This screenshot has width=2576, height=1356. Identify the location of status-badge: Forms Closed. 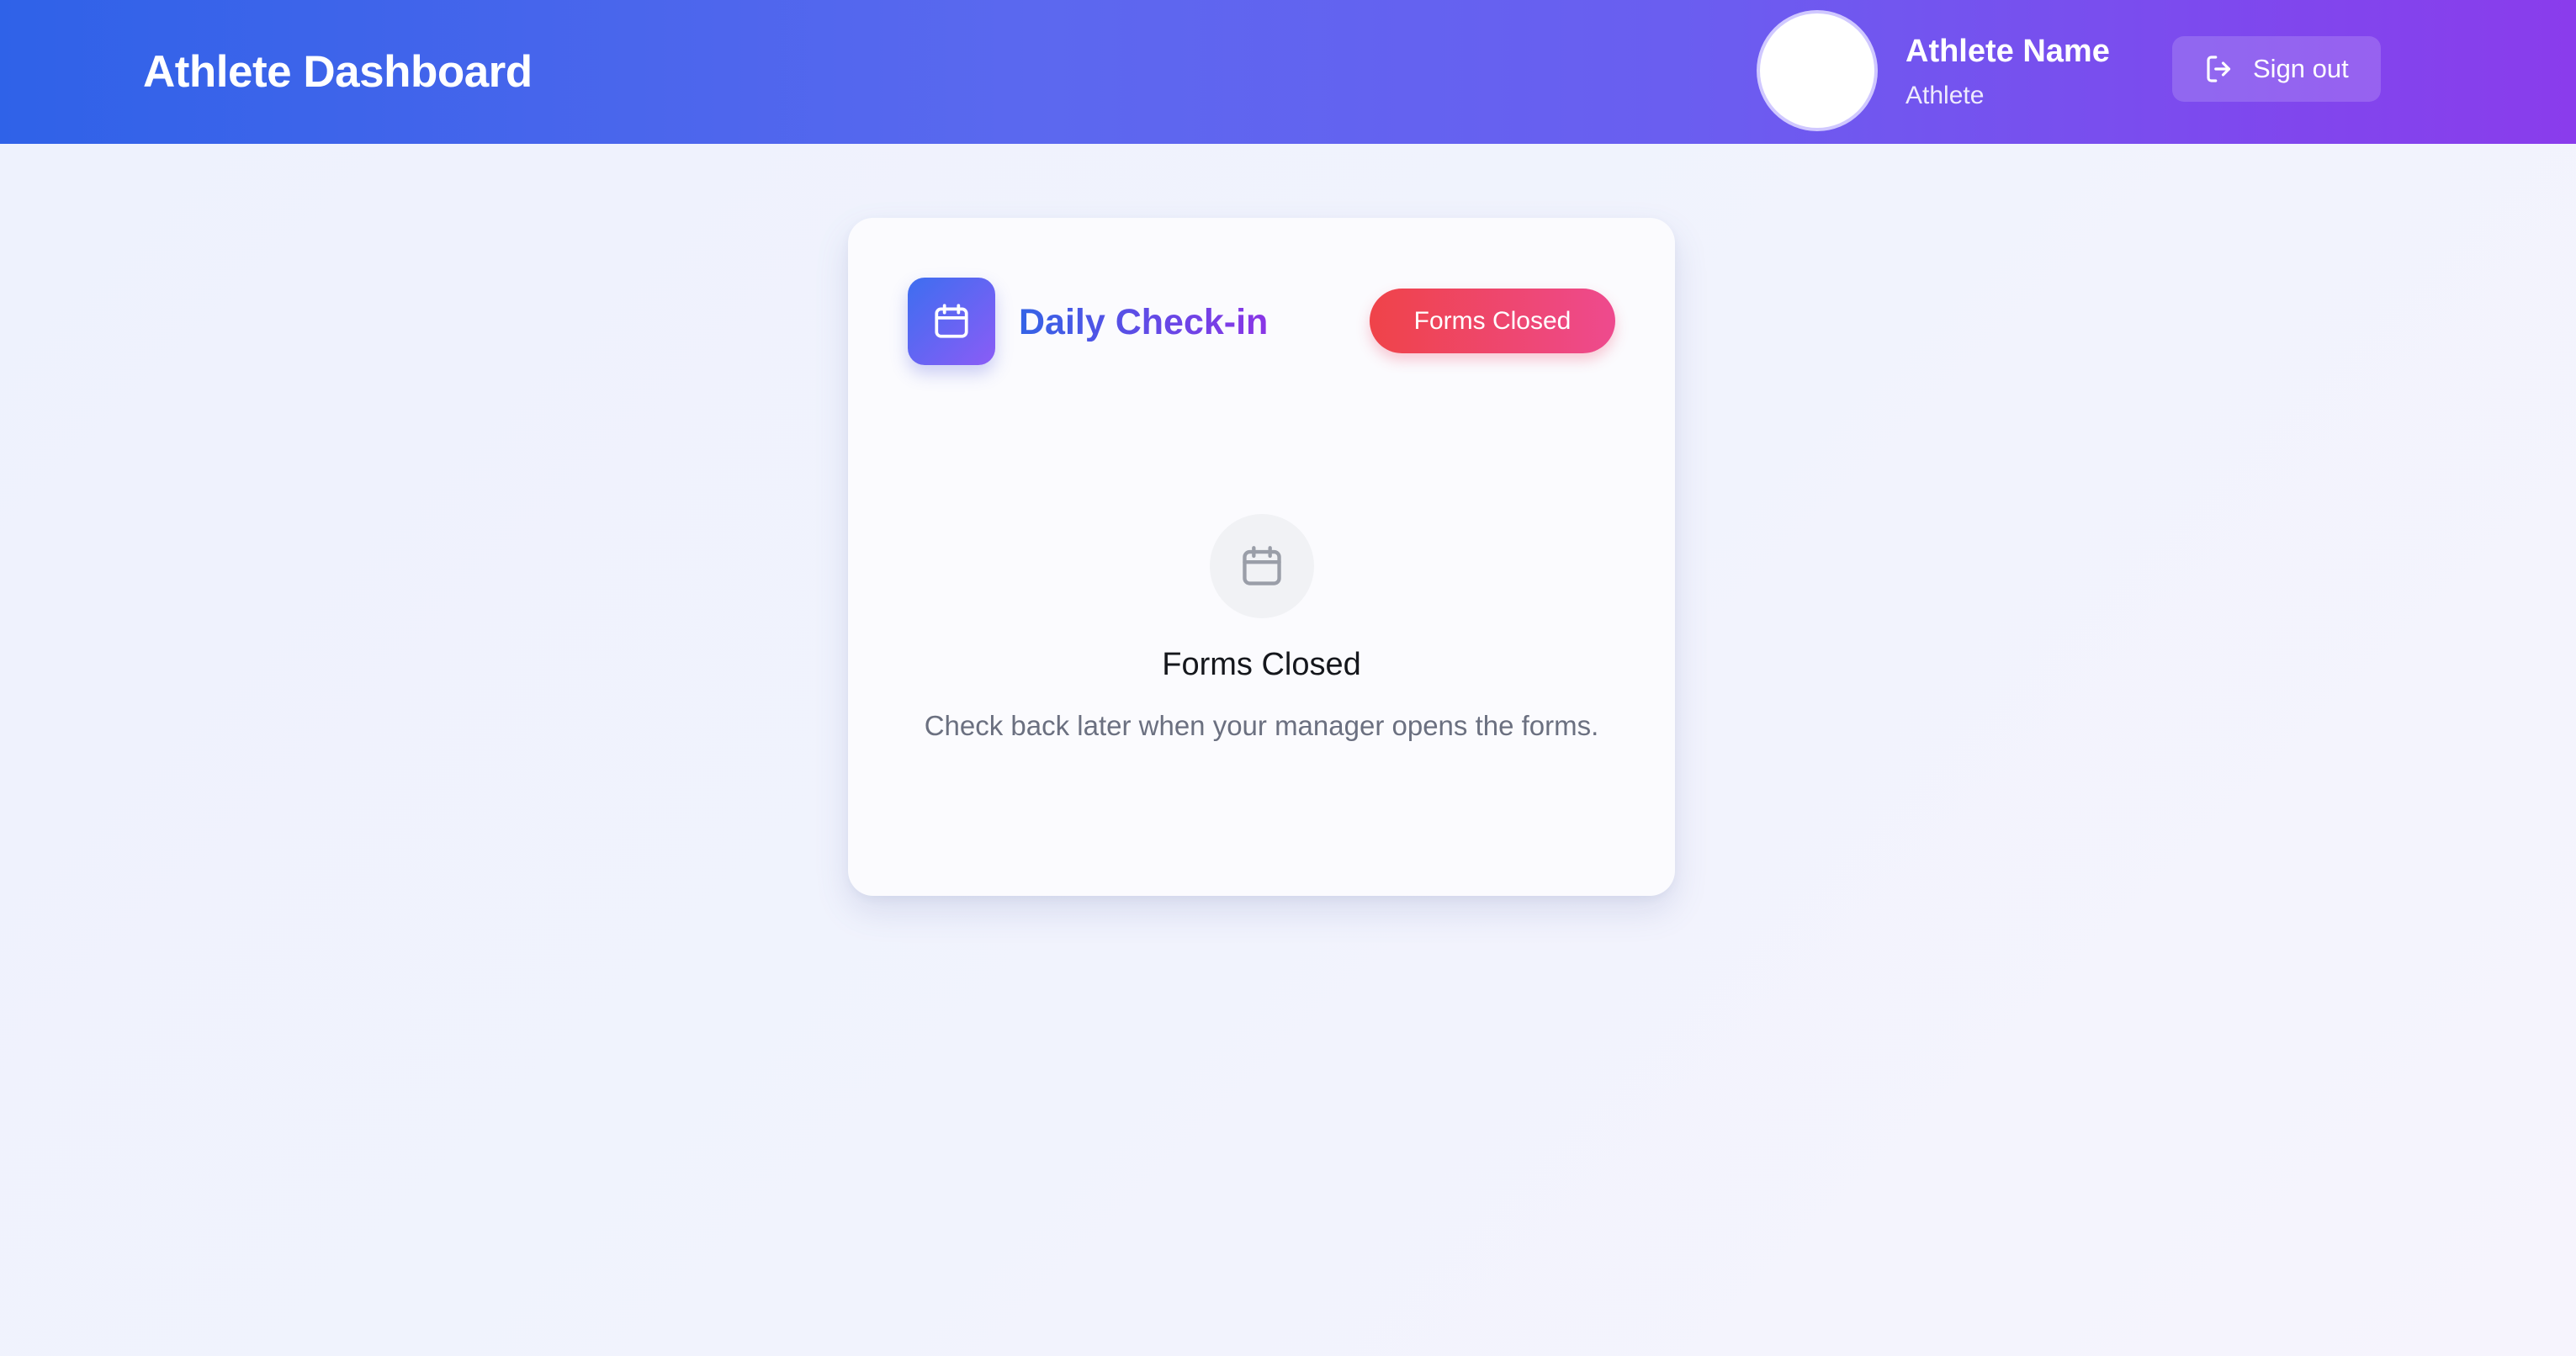
(1492, 321).